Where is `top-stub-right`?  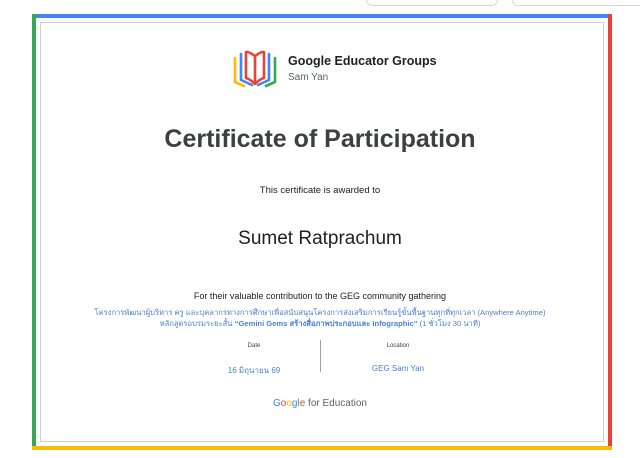 top-stub-right is located at coordinates (576, 3).